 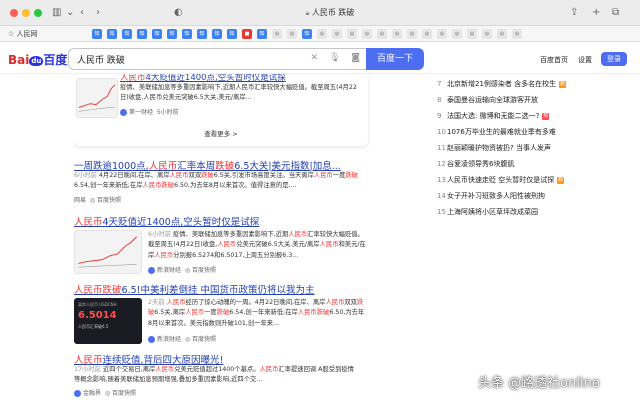 What do you see at coordinates (315, 58) in the screenshot?
I see `clear-icon: ✕` at bounding box center [315, 58].